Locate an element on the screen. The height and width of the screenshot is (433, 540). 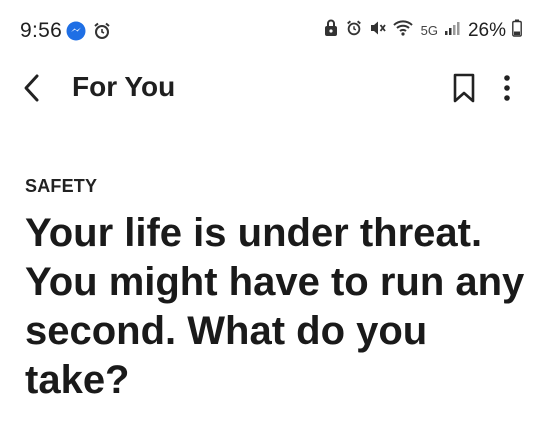
category-label: SAFETY is located at coordinates (61, 186).